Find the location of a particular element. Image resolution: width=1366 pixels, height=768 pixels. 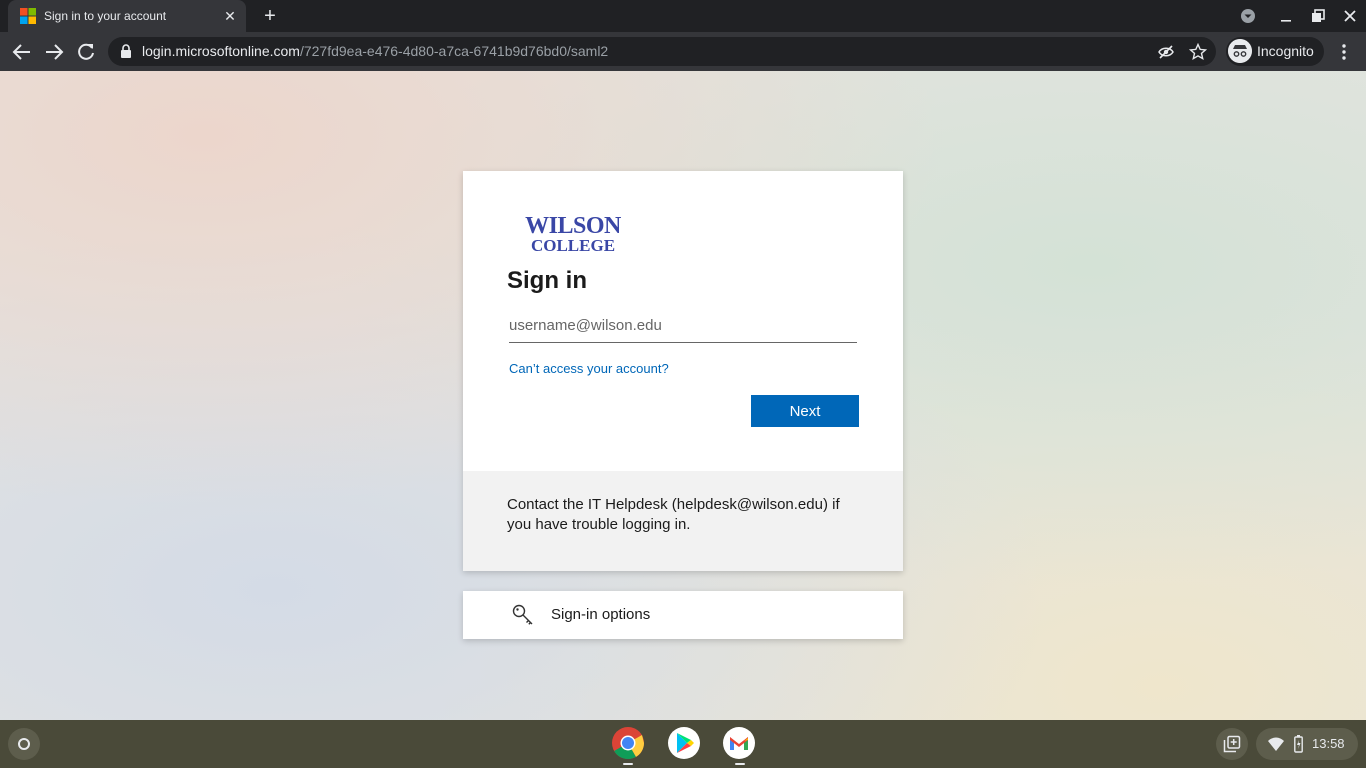

wifi-icon is located at coordinates (1276, 744).